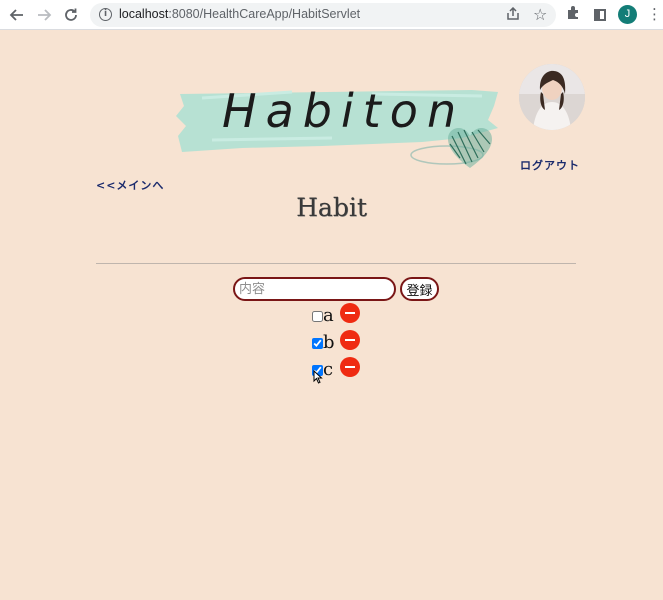 This screenshot has height=600, width=663. I want to click on mouse-cursor-icon, so click(318, 376).